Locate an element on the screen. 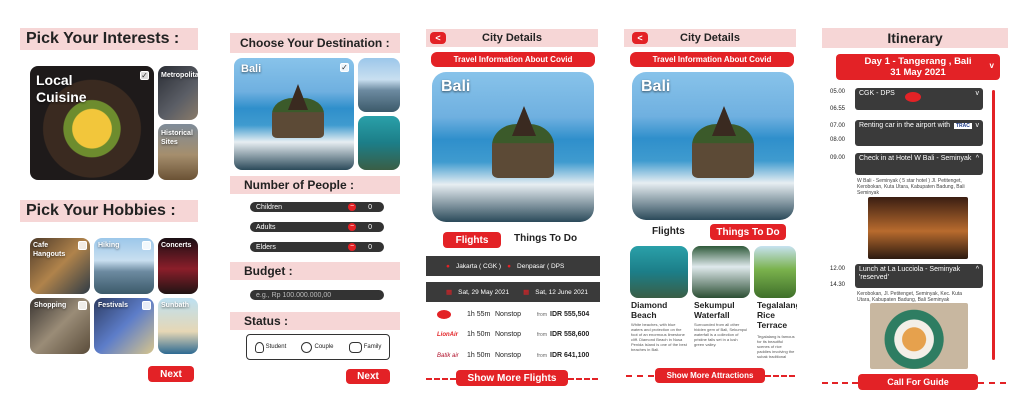 The height and width of the screenshot is (410, 1024). people-title: Number of People : is located at coordinates (315, 185).